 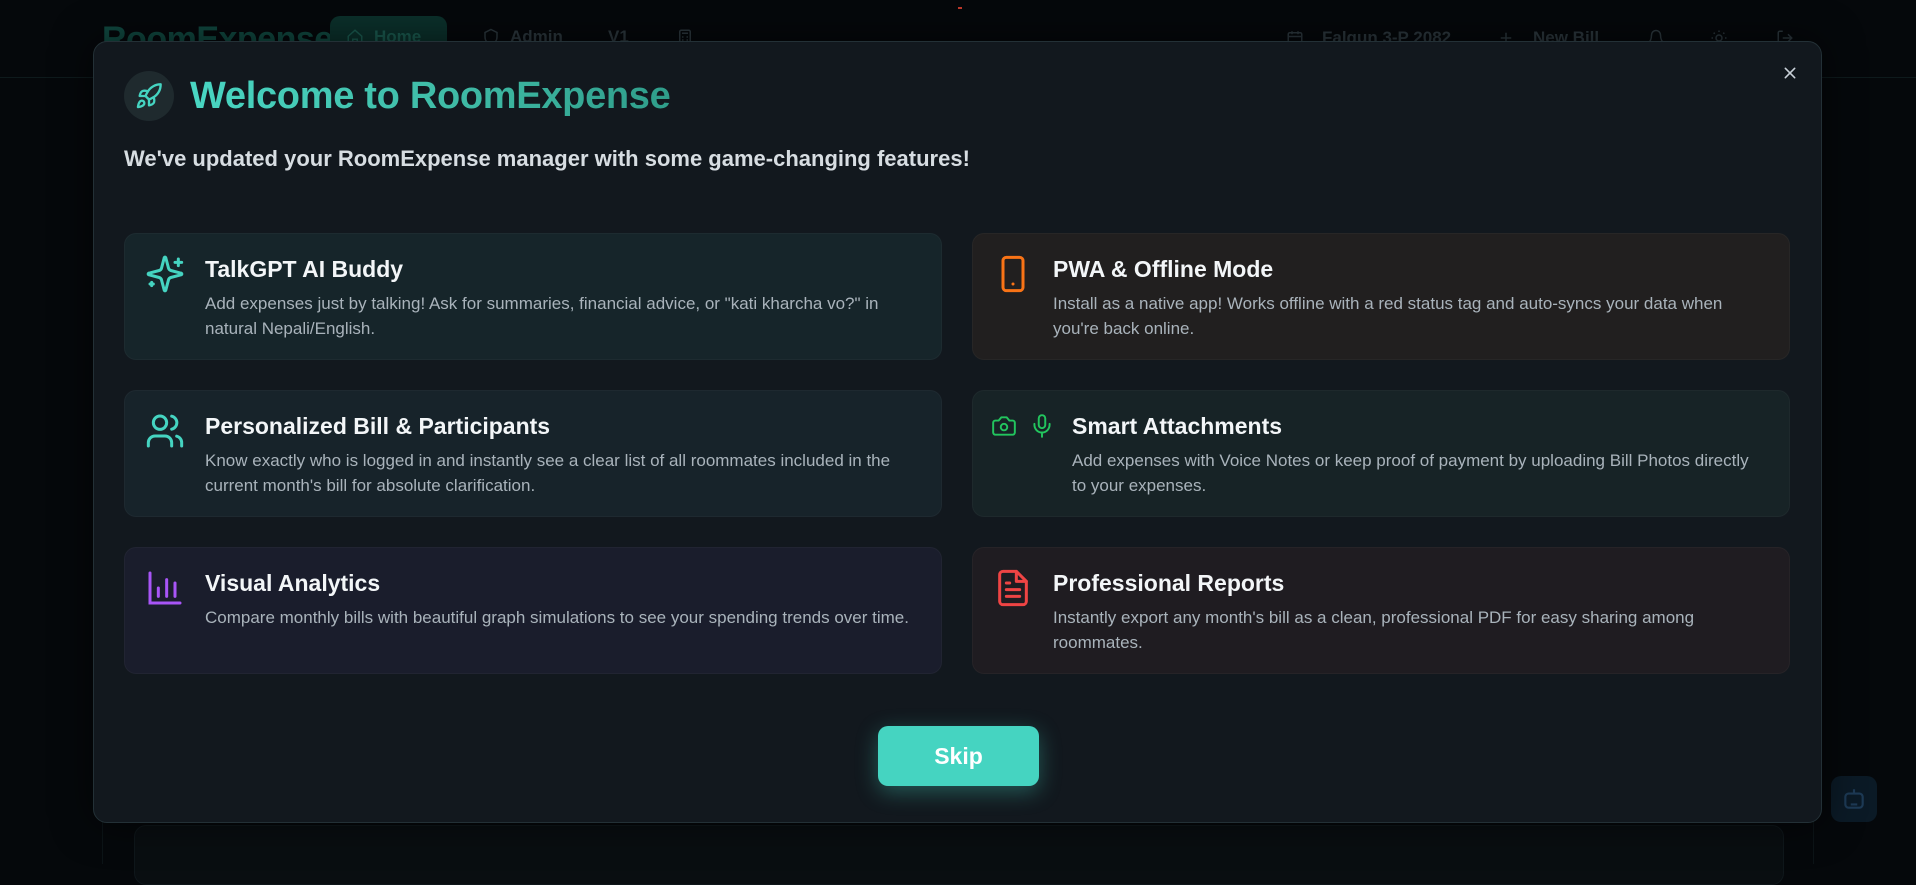 I want to click on assistant-fab, so click(x=1854, y=799).